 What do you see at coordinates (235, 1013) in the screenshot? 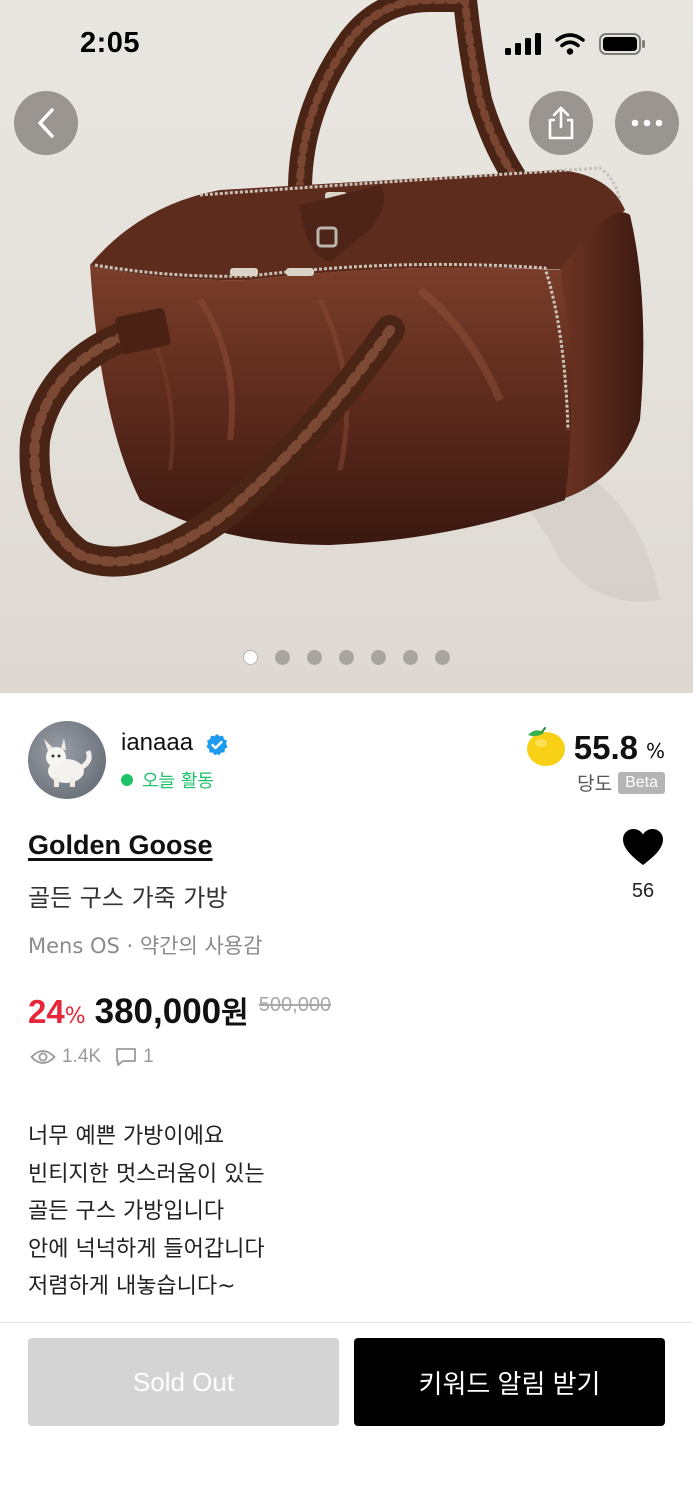
I see `price-unit: 원` at bounding box center [235, 1013].